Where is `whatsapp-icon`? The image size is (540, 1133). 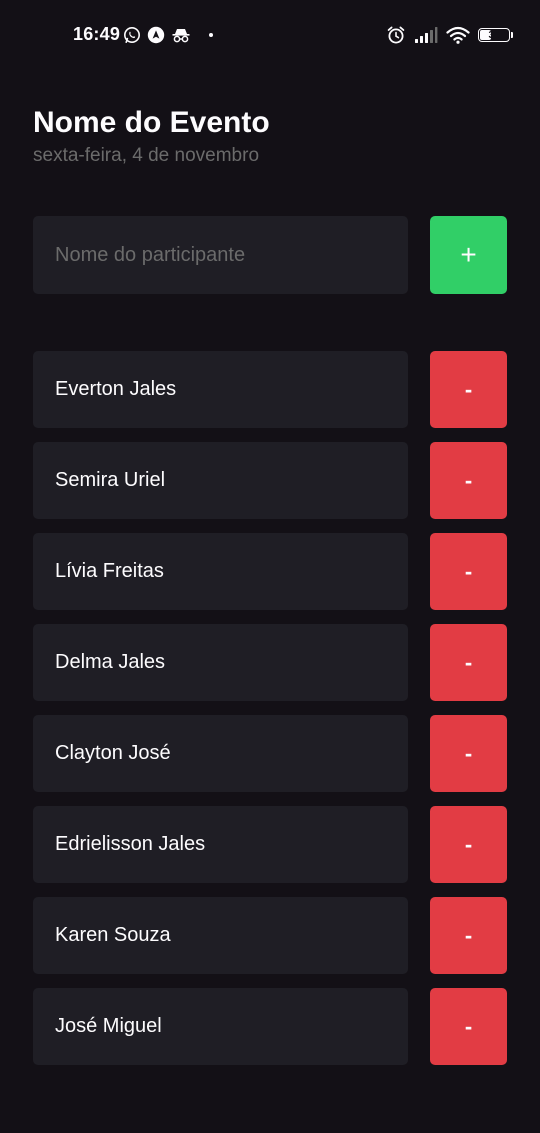
whatsapp-icon is located at coordinates (132, 35).